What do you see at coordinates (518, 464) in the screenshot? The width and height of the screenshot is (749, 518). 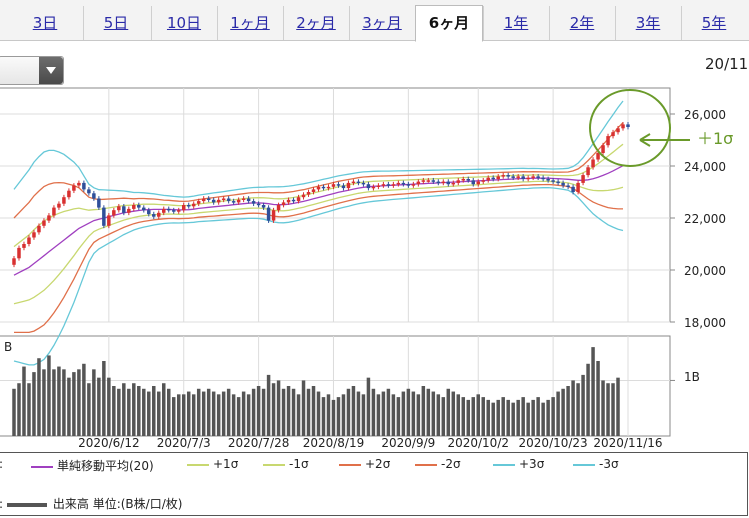 I see `legend-item-plus3: +3σ` at bounding box center [518, 464].